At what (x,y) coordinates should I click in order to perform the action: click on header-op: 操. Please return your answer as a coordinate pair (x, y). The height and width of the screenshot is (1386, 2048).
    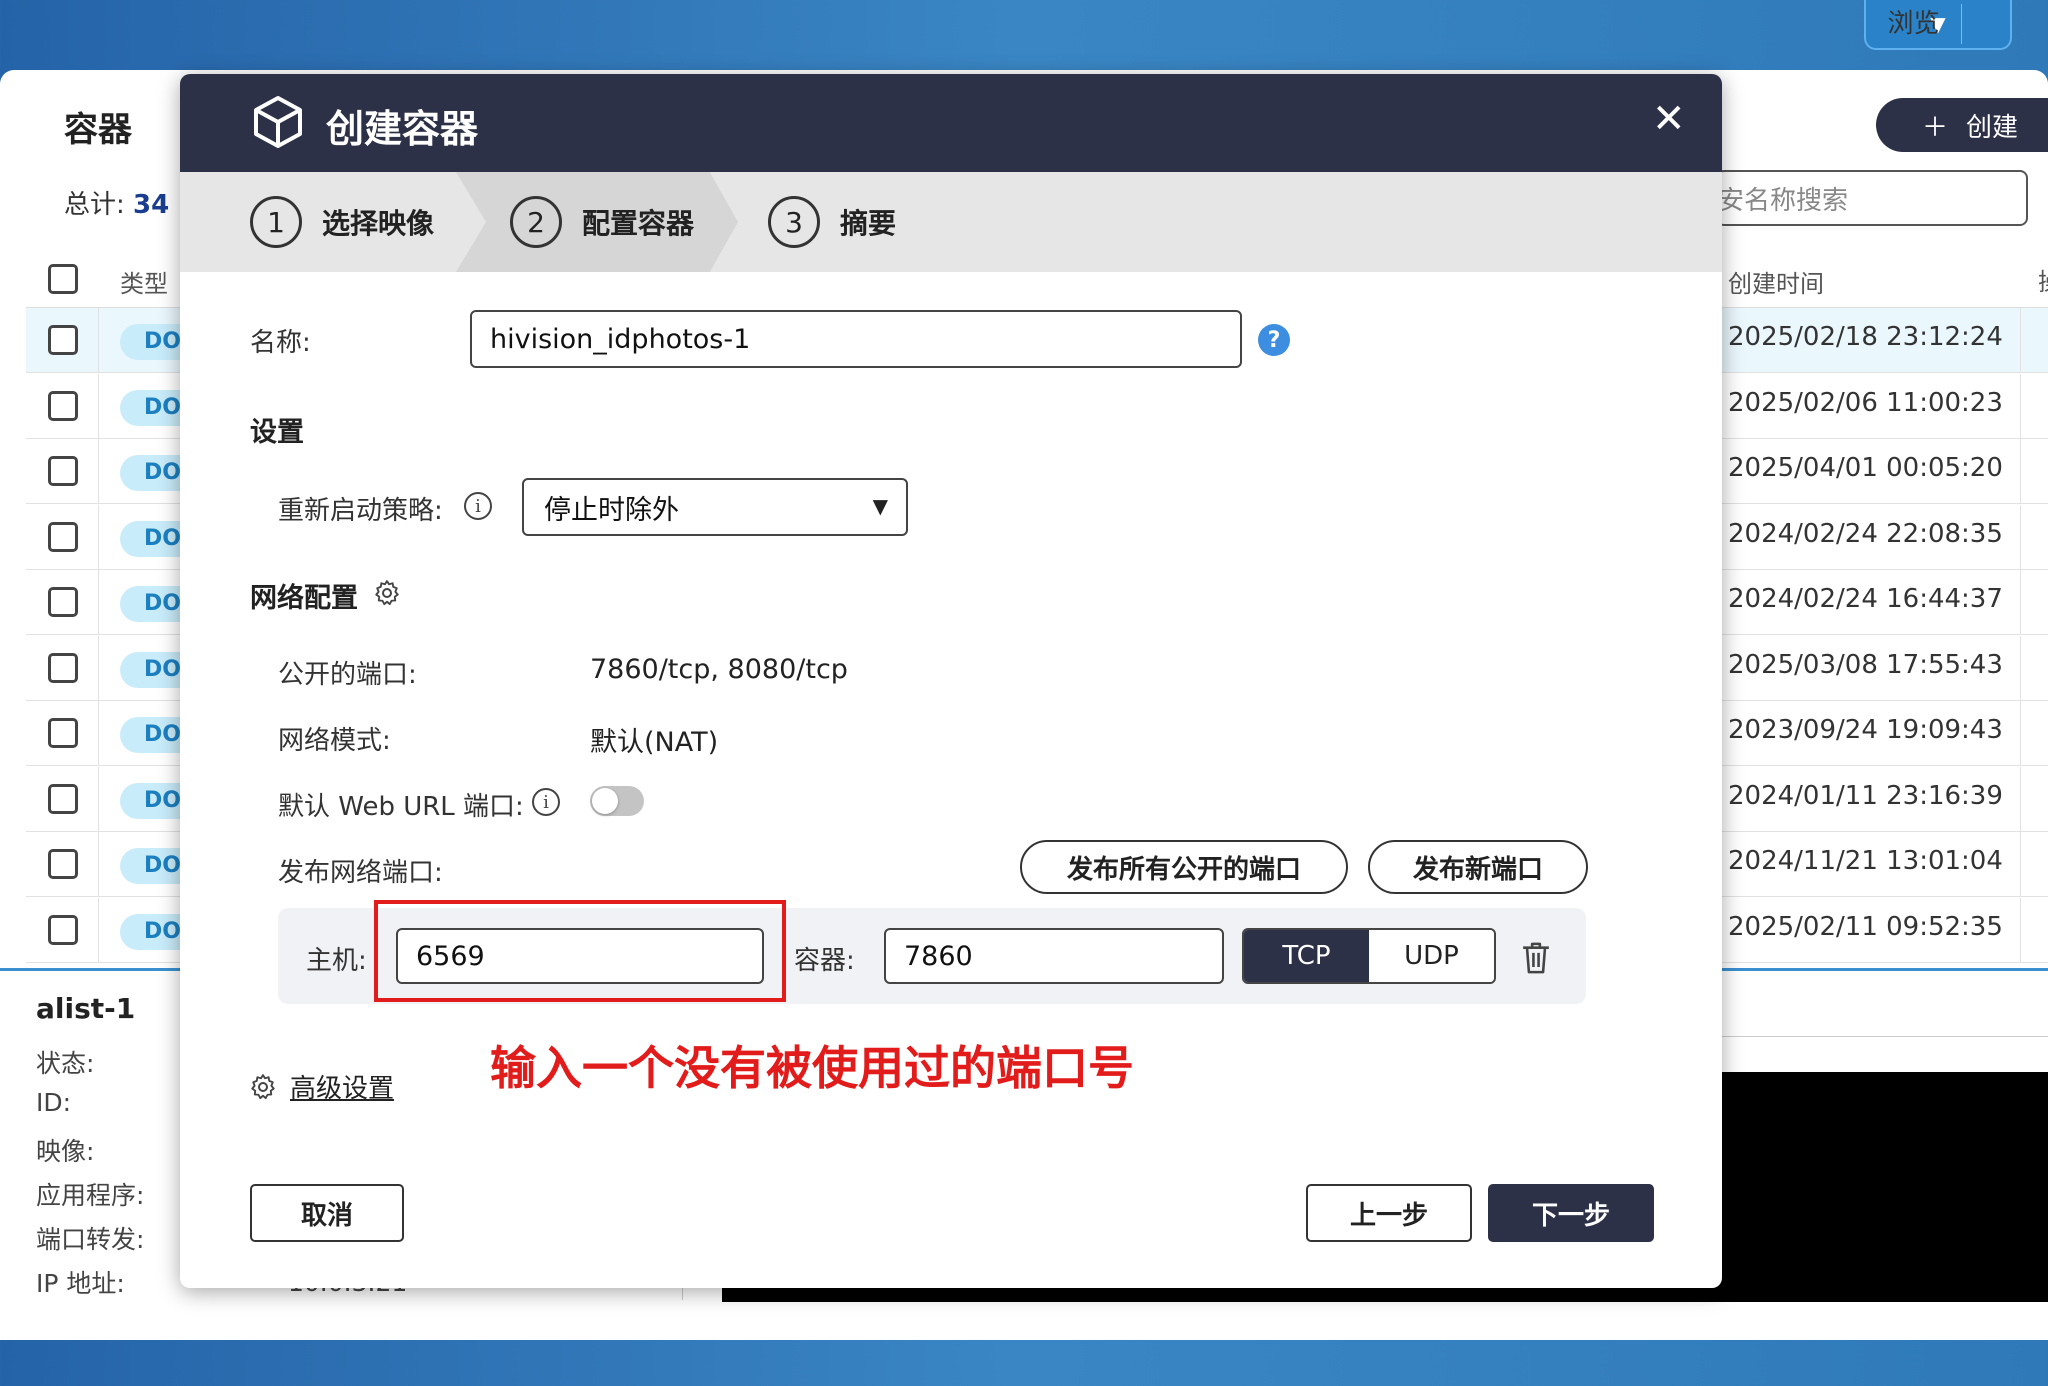
    Looking at the image, I should click on (2043, 279).